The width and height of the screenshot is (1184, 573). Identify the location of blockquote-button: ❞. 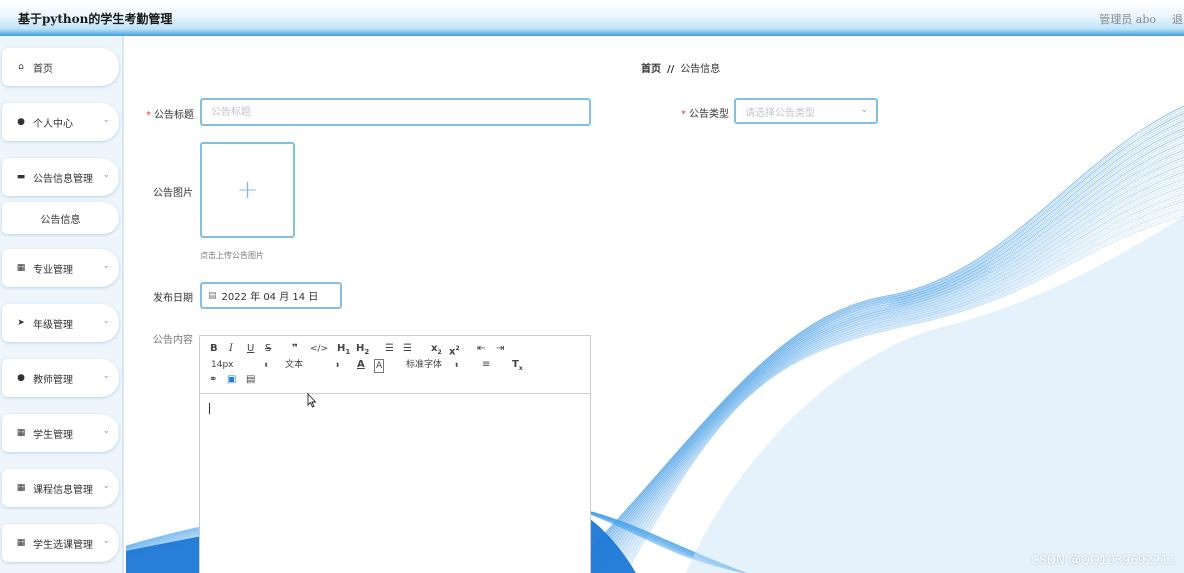
(295, 349).